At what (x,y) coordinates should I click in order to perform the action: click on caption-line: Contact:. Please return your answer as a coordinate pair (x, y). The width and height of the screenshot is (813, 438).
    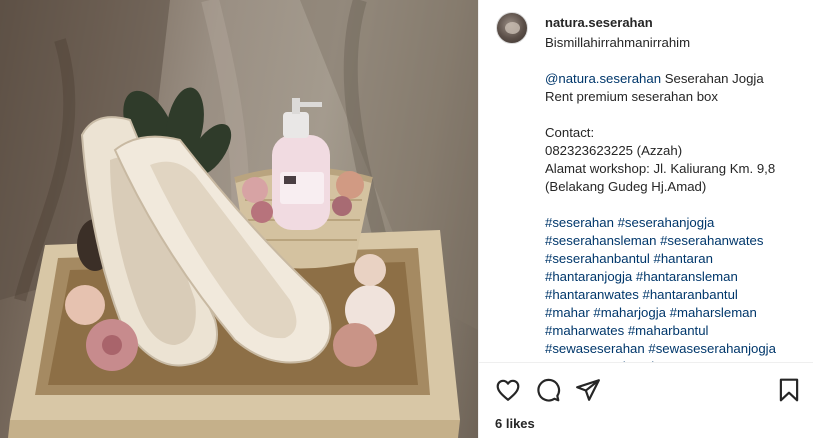
    Looking at the image, I should click on (570, 132).